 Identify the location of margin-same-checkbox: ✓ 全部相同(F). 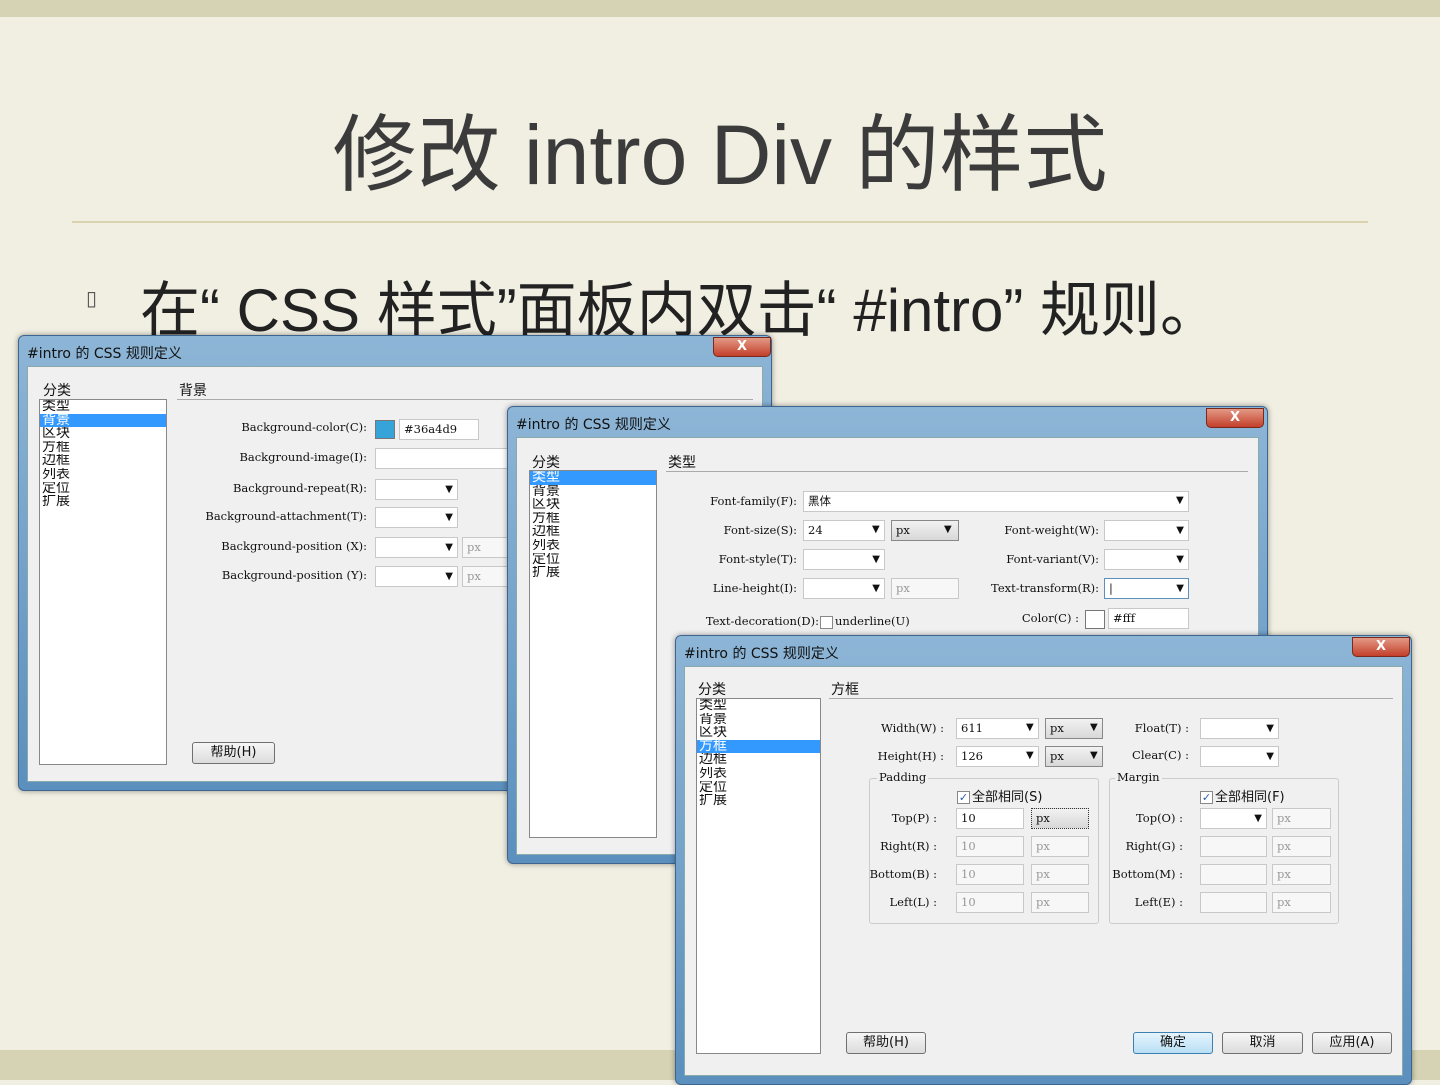
(1242, 795).